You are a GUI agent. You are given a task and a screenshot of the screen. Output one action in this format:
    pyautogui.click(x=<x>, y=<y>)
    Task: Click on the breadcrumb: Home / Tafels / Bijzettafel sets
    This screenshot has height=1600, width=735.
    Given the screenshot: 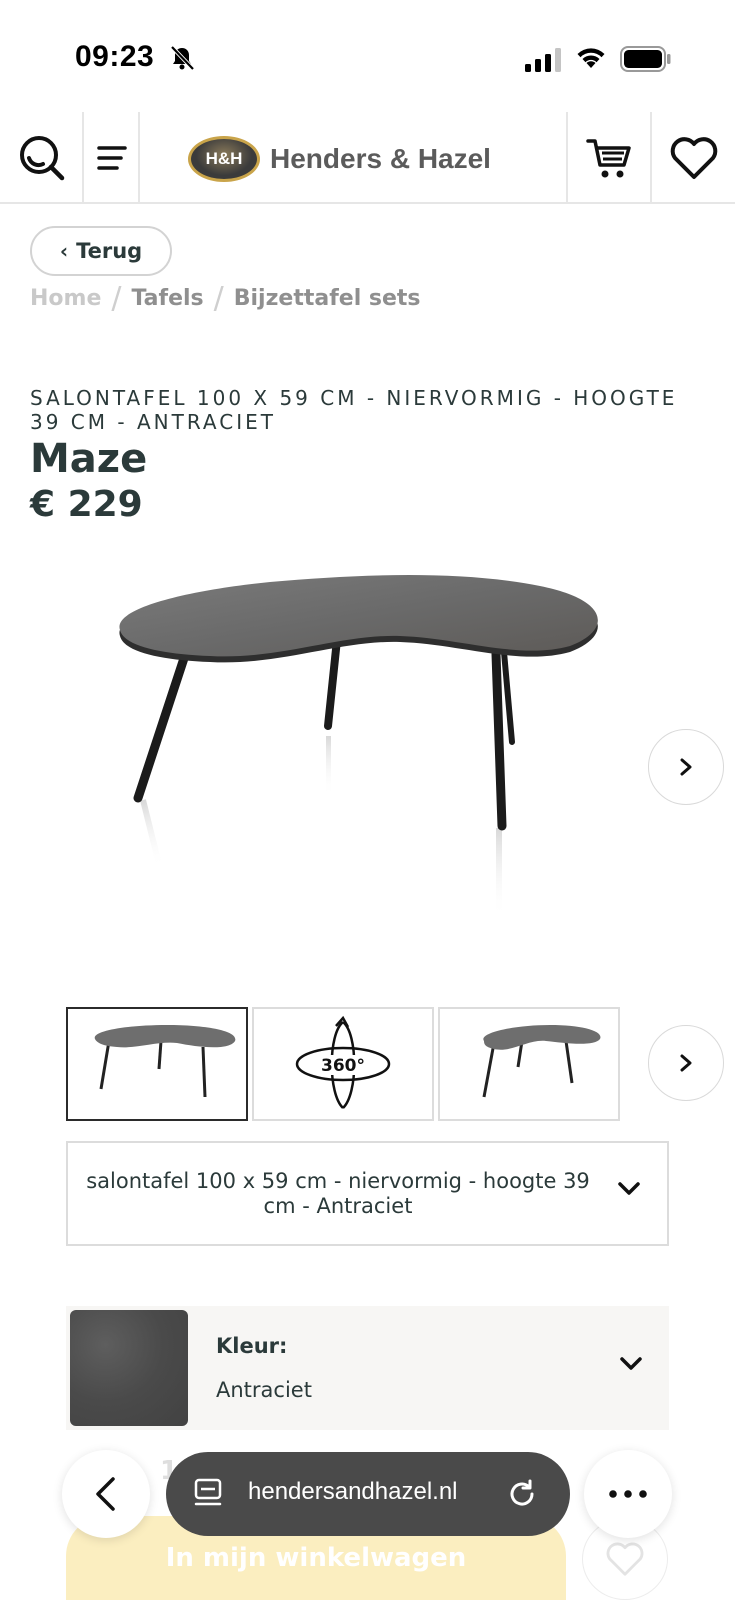 What is the action you would take?
    pyautogui.click(x=225, y=298)
    